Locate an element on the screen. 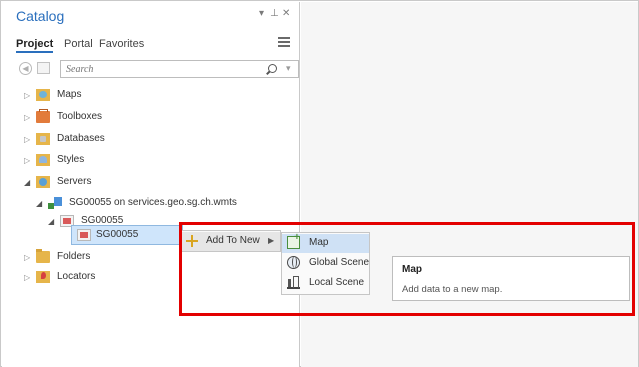 The width and height of the screenshot is (639, 367). search-dropdown-icon: ▾ is located at coordinates (288, 68).